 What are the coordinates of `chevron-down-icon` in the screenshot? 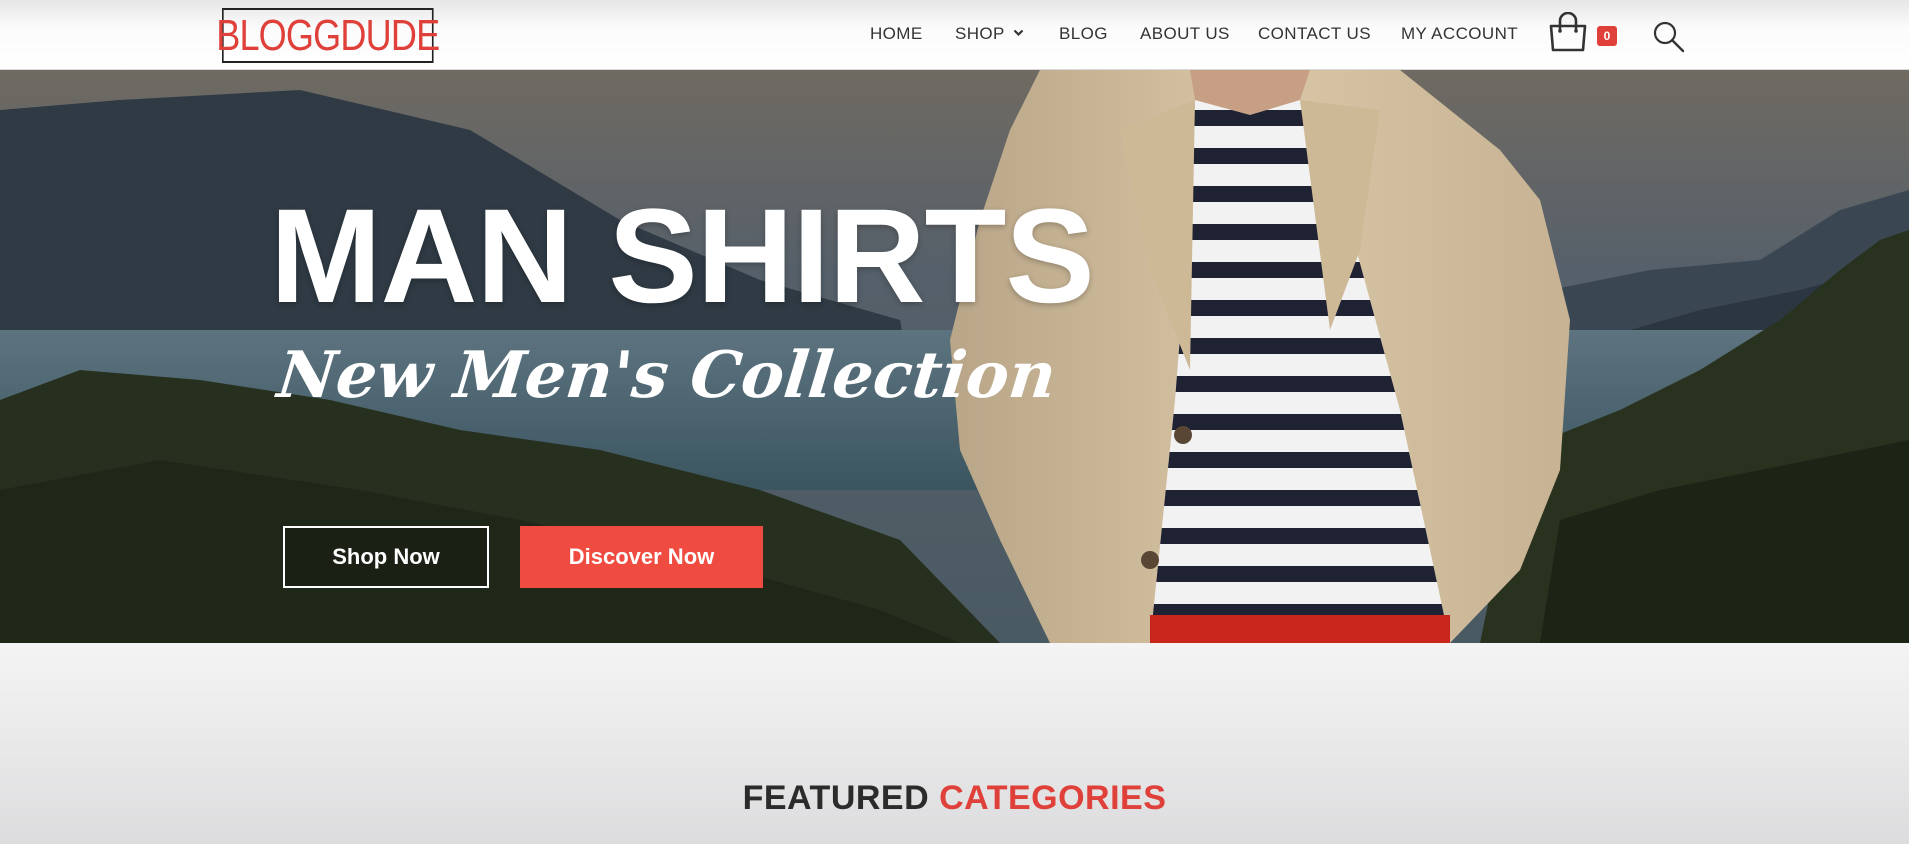 It's located at (1018, 33).